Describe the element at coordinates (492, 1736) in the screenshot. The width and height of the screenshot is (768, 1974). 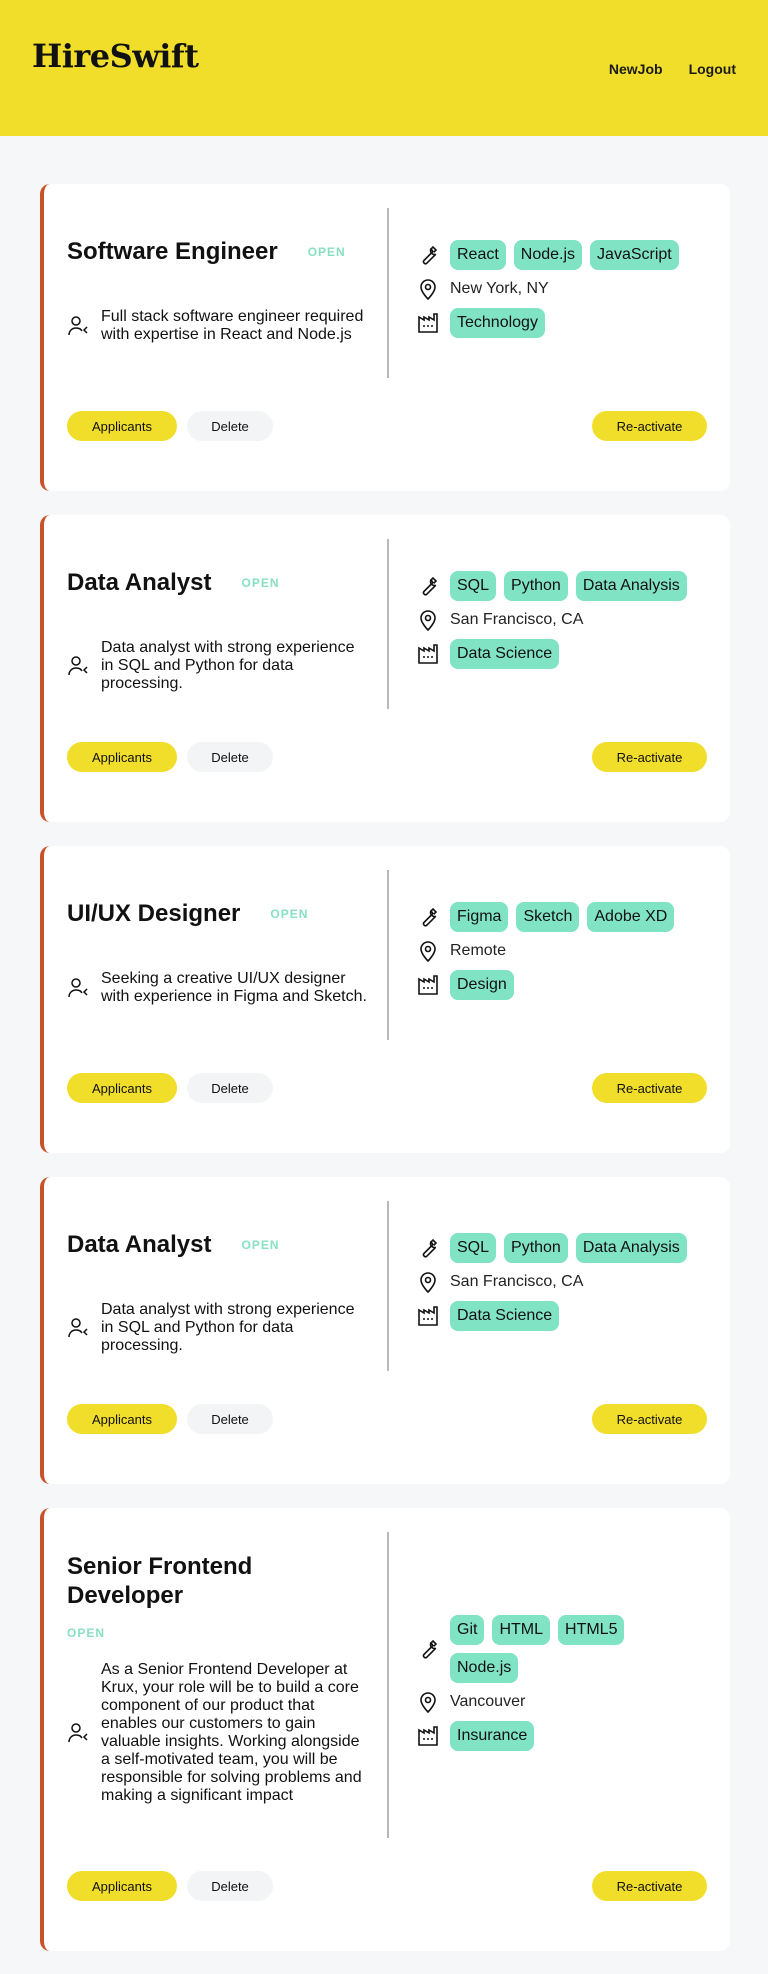
I see `industry-tag: Insurance` at that location.